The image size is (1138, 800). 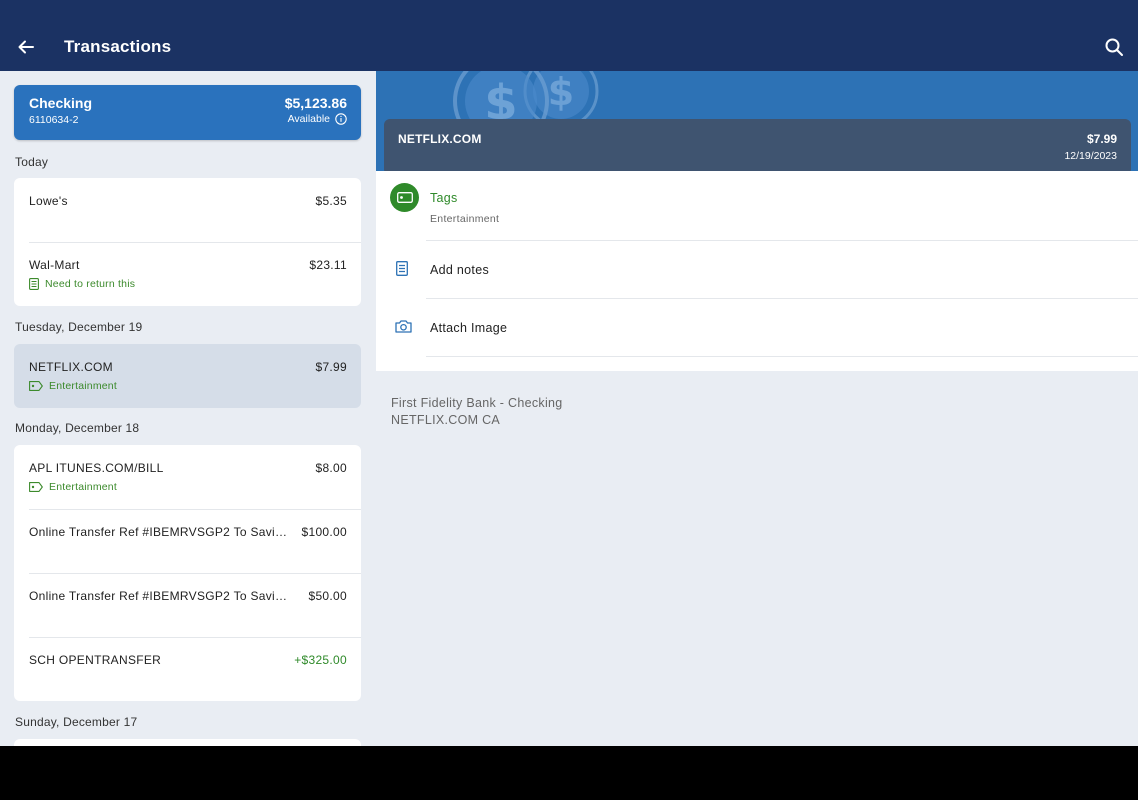 I want to click on merchant-description-line: NETFLIX.COM CA, so click(x=446, y=420).